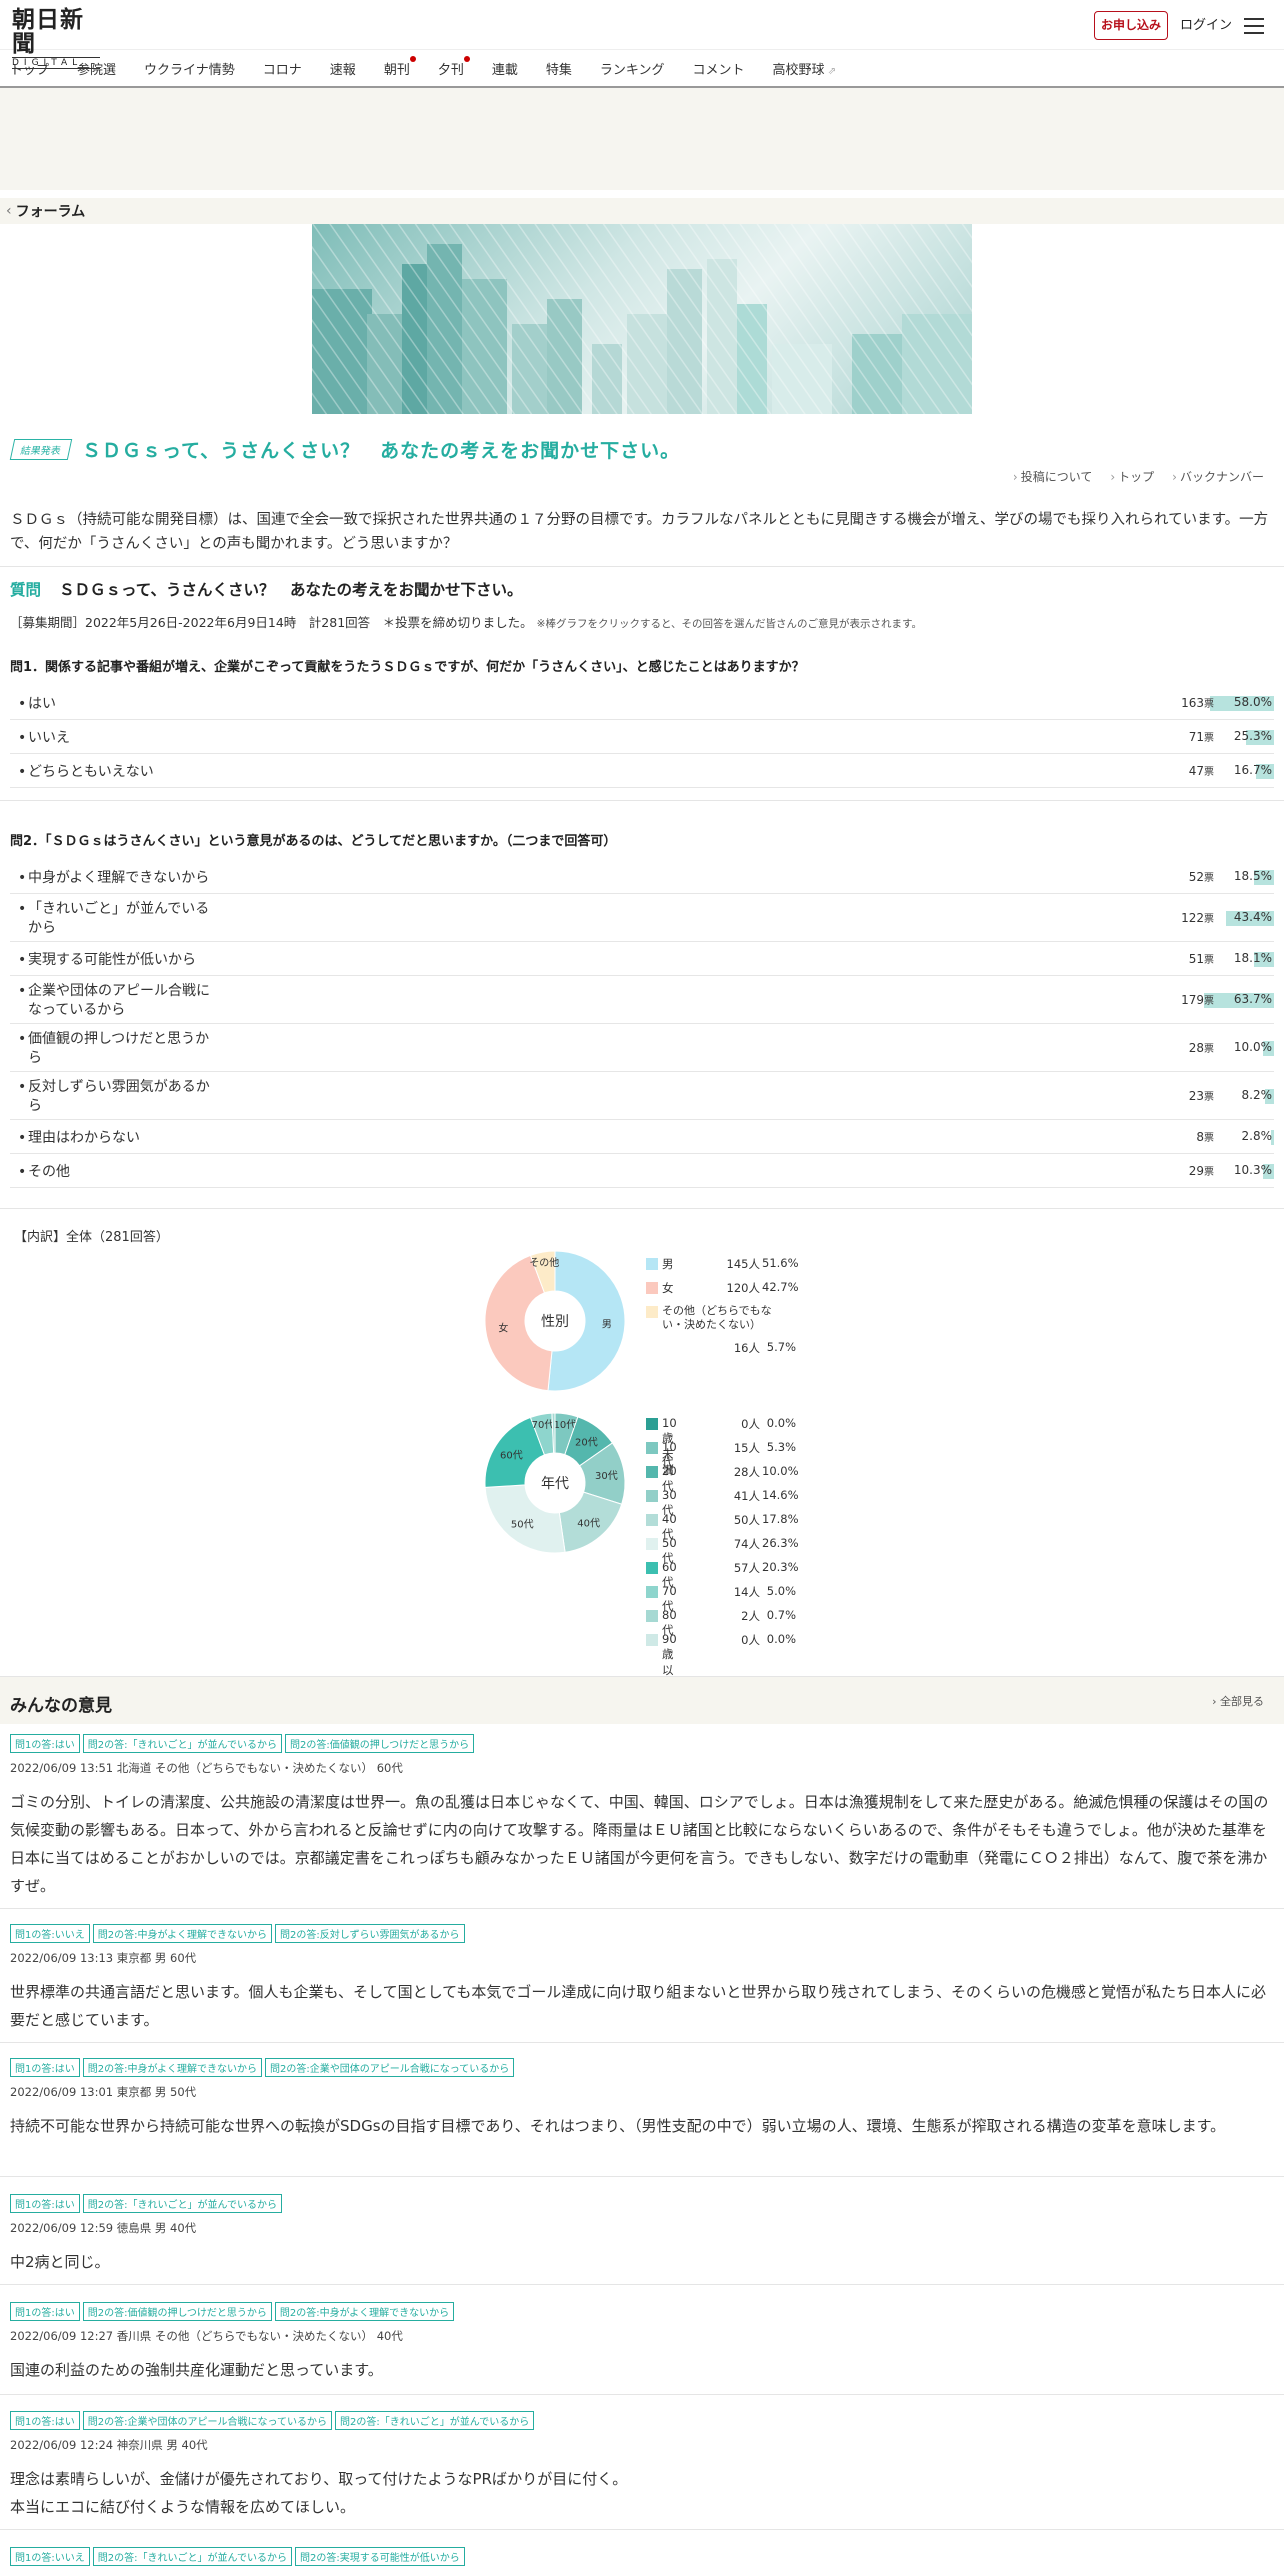  Describe the element at coordinates (642, 877) in the screenshot. I see `option-row: 中身がよく理解できないから 52票 18.5%` at that location.